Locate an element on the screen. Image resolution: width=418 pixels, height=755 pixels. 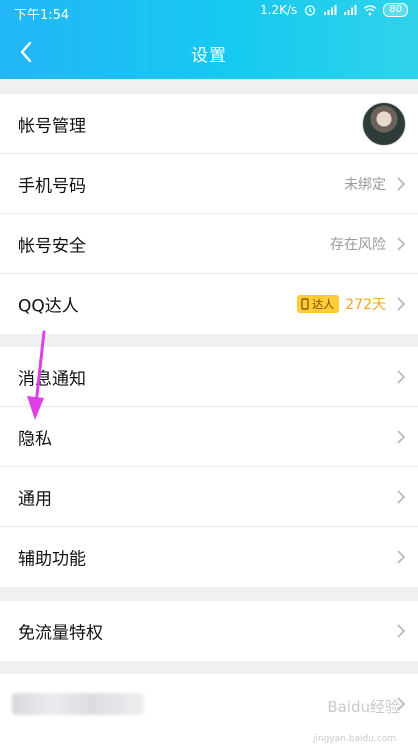
phone-icon is located at coordinates (305, 304).